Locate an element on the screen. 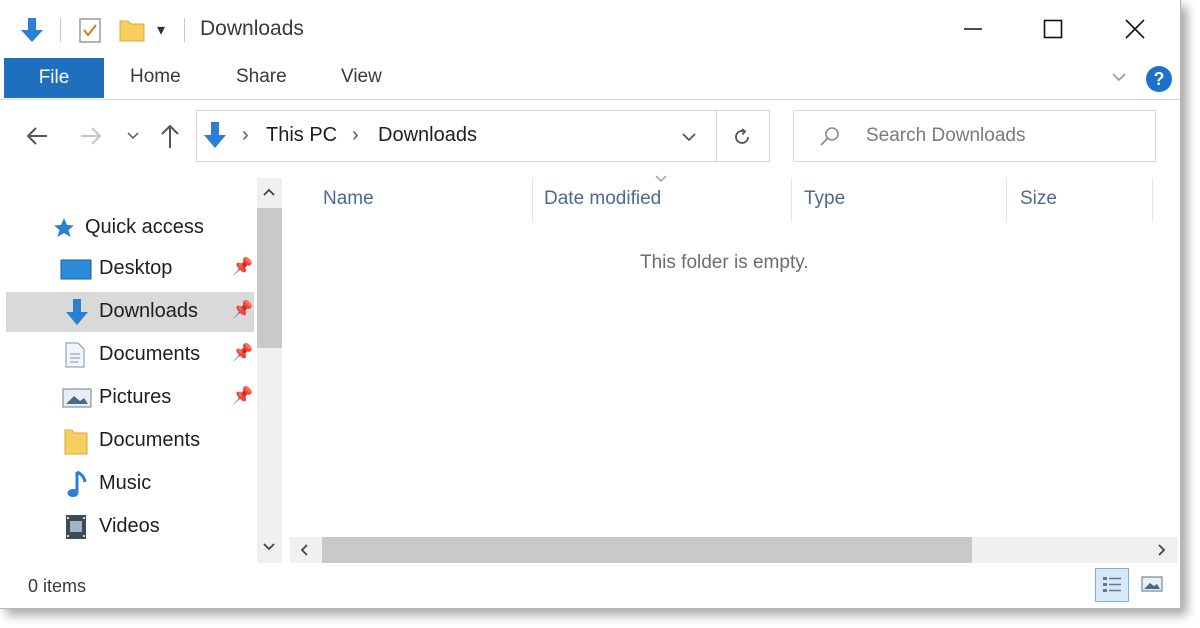  sidebar-item-pictures: Pictures 📌 is located at coordinates (130, 398).